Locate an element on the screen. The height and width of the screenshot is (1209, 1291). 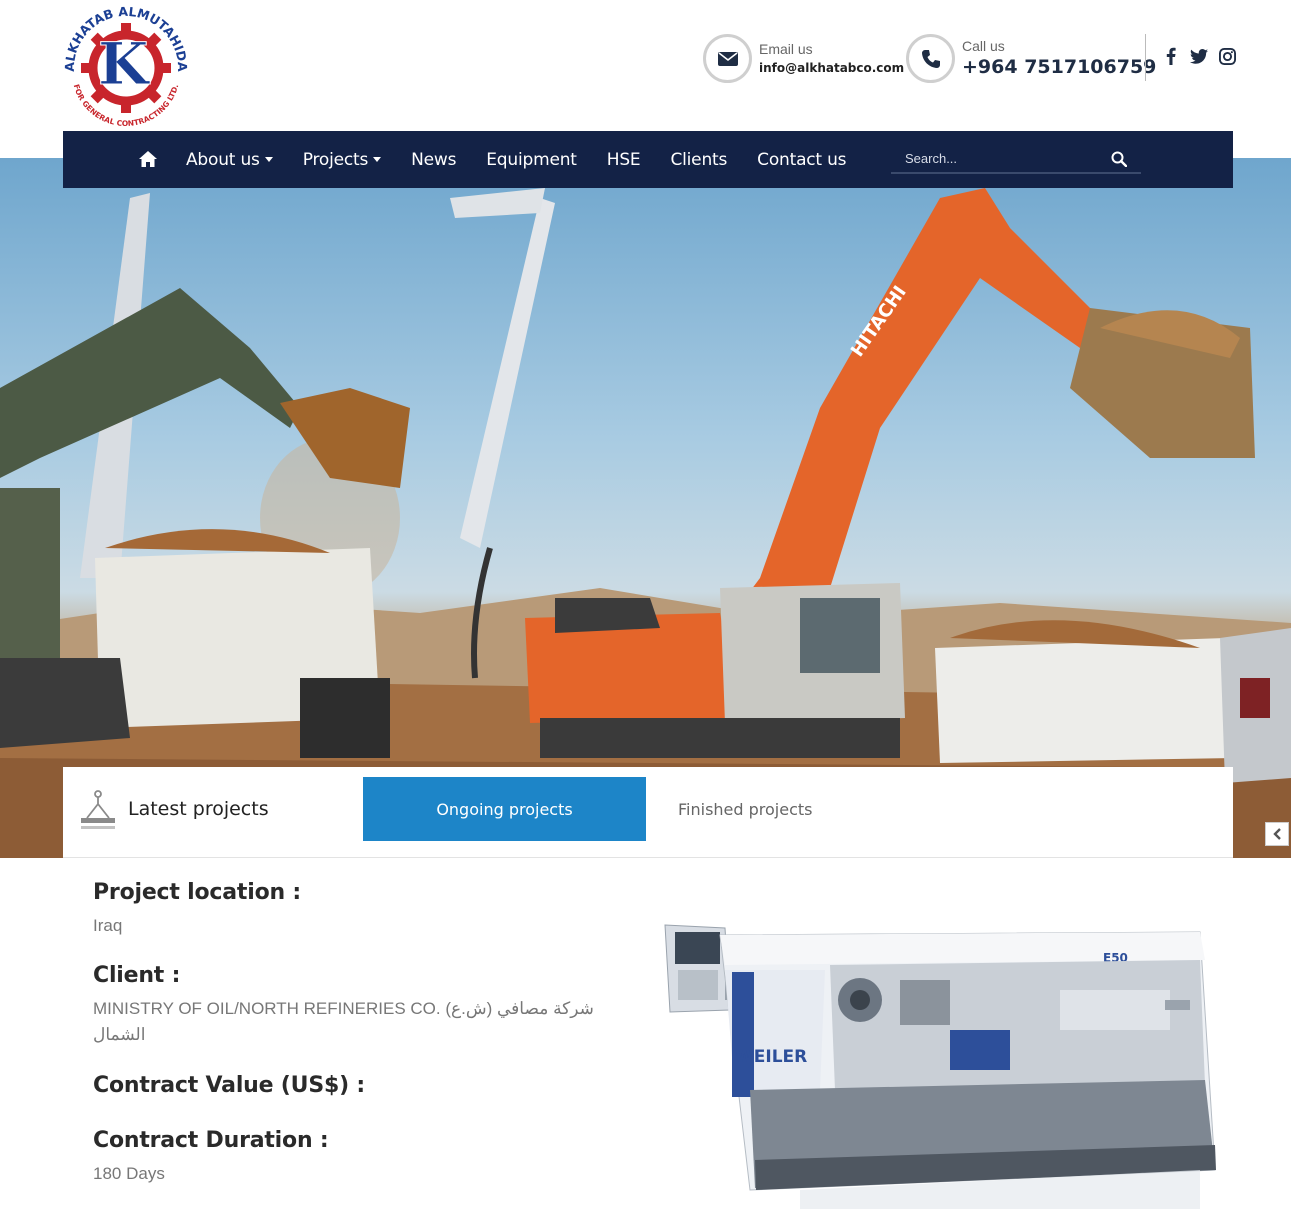
search-input is located at coordinates (1005, 158).